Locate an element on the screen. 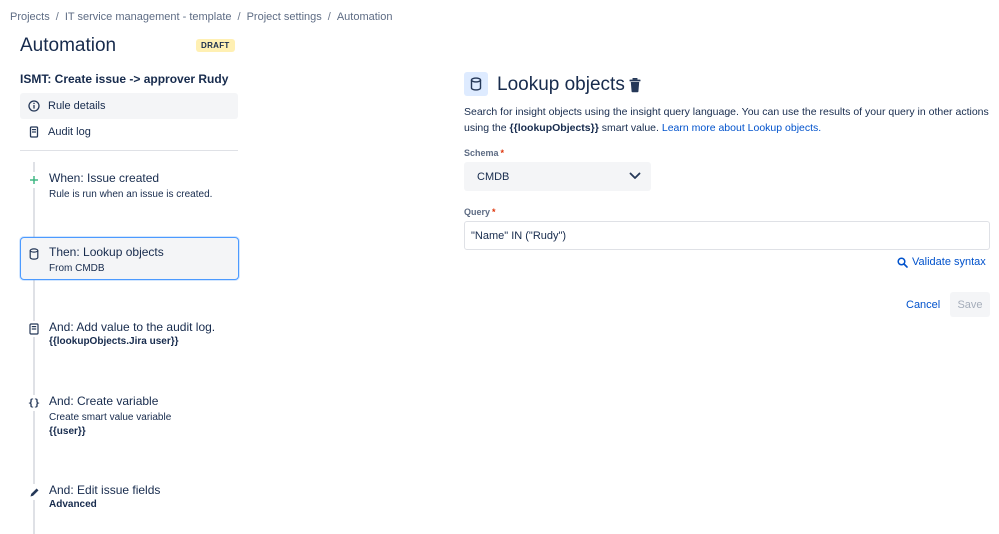 The height and width of the screenshot is (534, 999). draft-badge: DRAFT is located at coordinates (215, 45).